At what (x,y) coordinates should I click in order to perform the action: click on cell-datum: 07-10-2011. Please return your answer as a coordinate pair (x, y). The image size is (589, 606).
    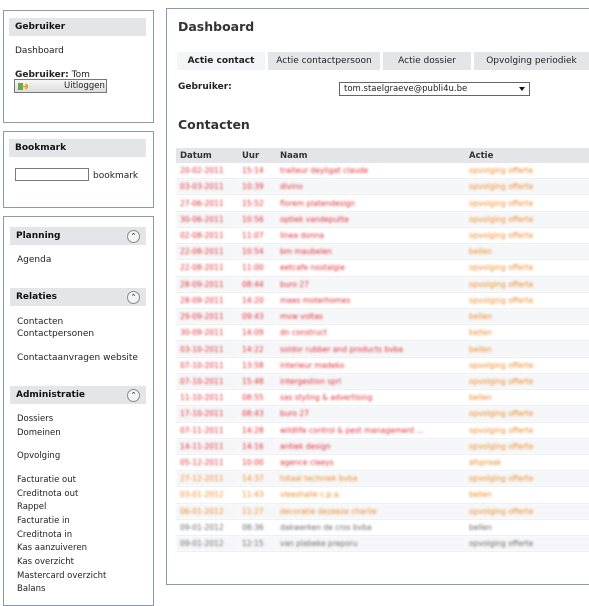
    Looking at the image, I should click on (207, 365).